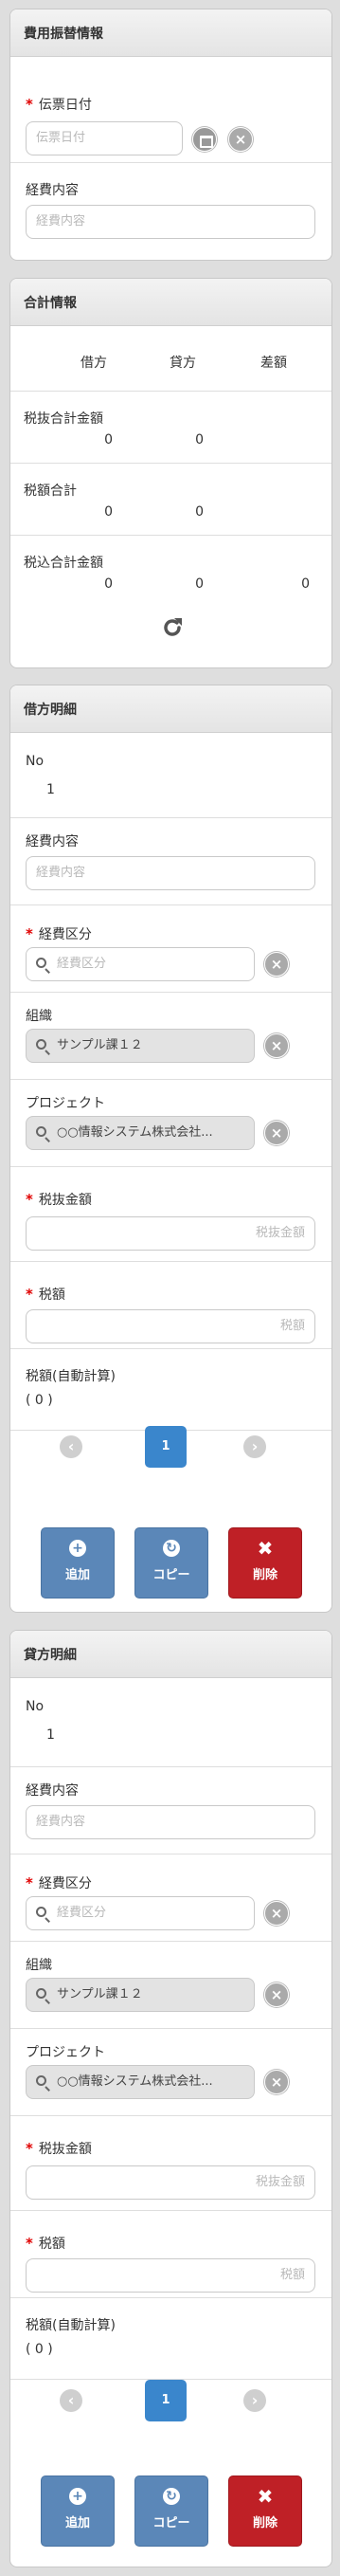  I want to click on refresh-icon, so click(173, 627).